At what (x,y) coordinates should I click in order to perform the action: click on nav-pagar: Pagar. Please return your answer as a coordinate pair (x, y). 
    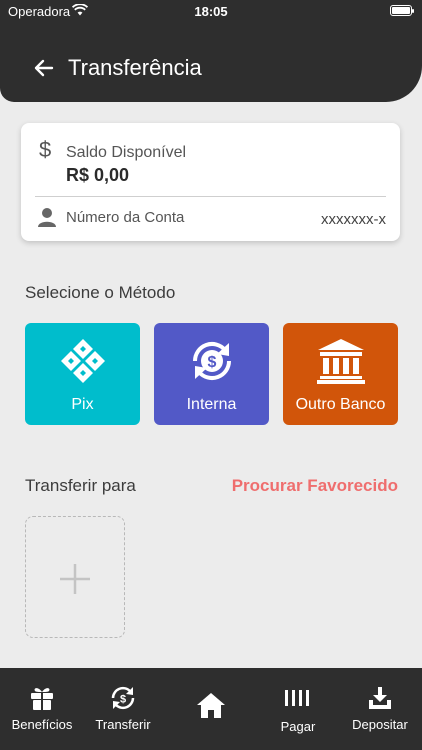
    Looking at the image, I should click on (298, 709).